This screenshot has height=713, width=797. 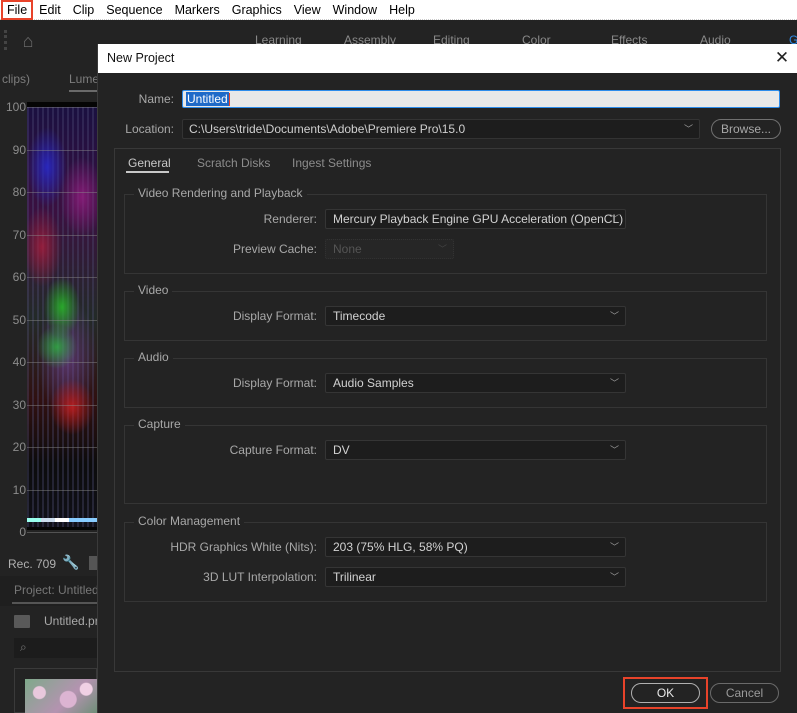 I want to click on panel-tab-lumetri: Lume, so click(x=84, y=82).